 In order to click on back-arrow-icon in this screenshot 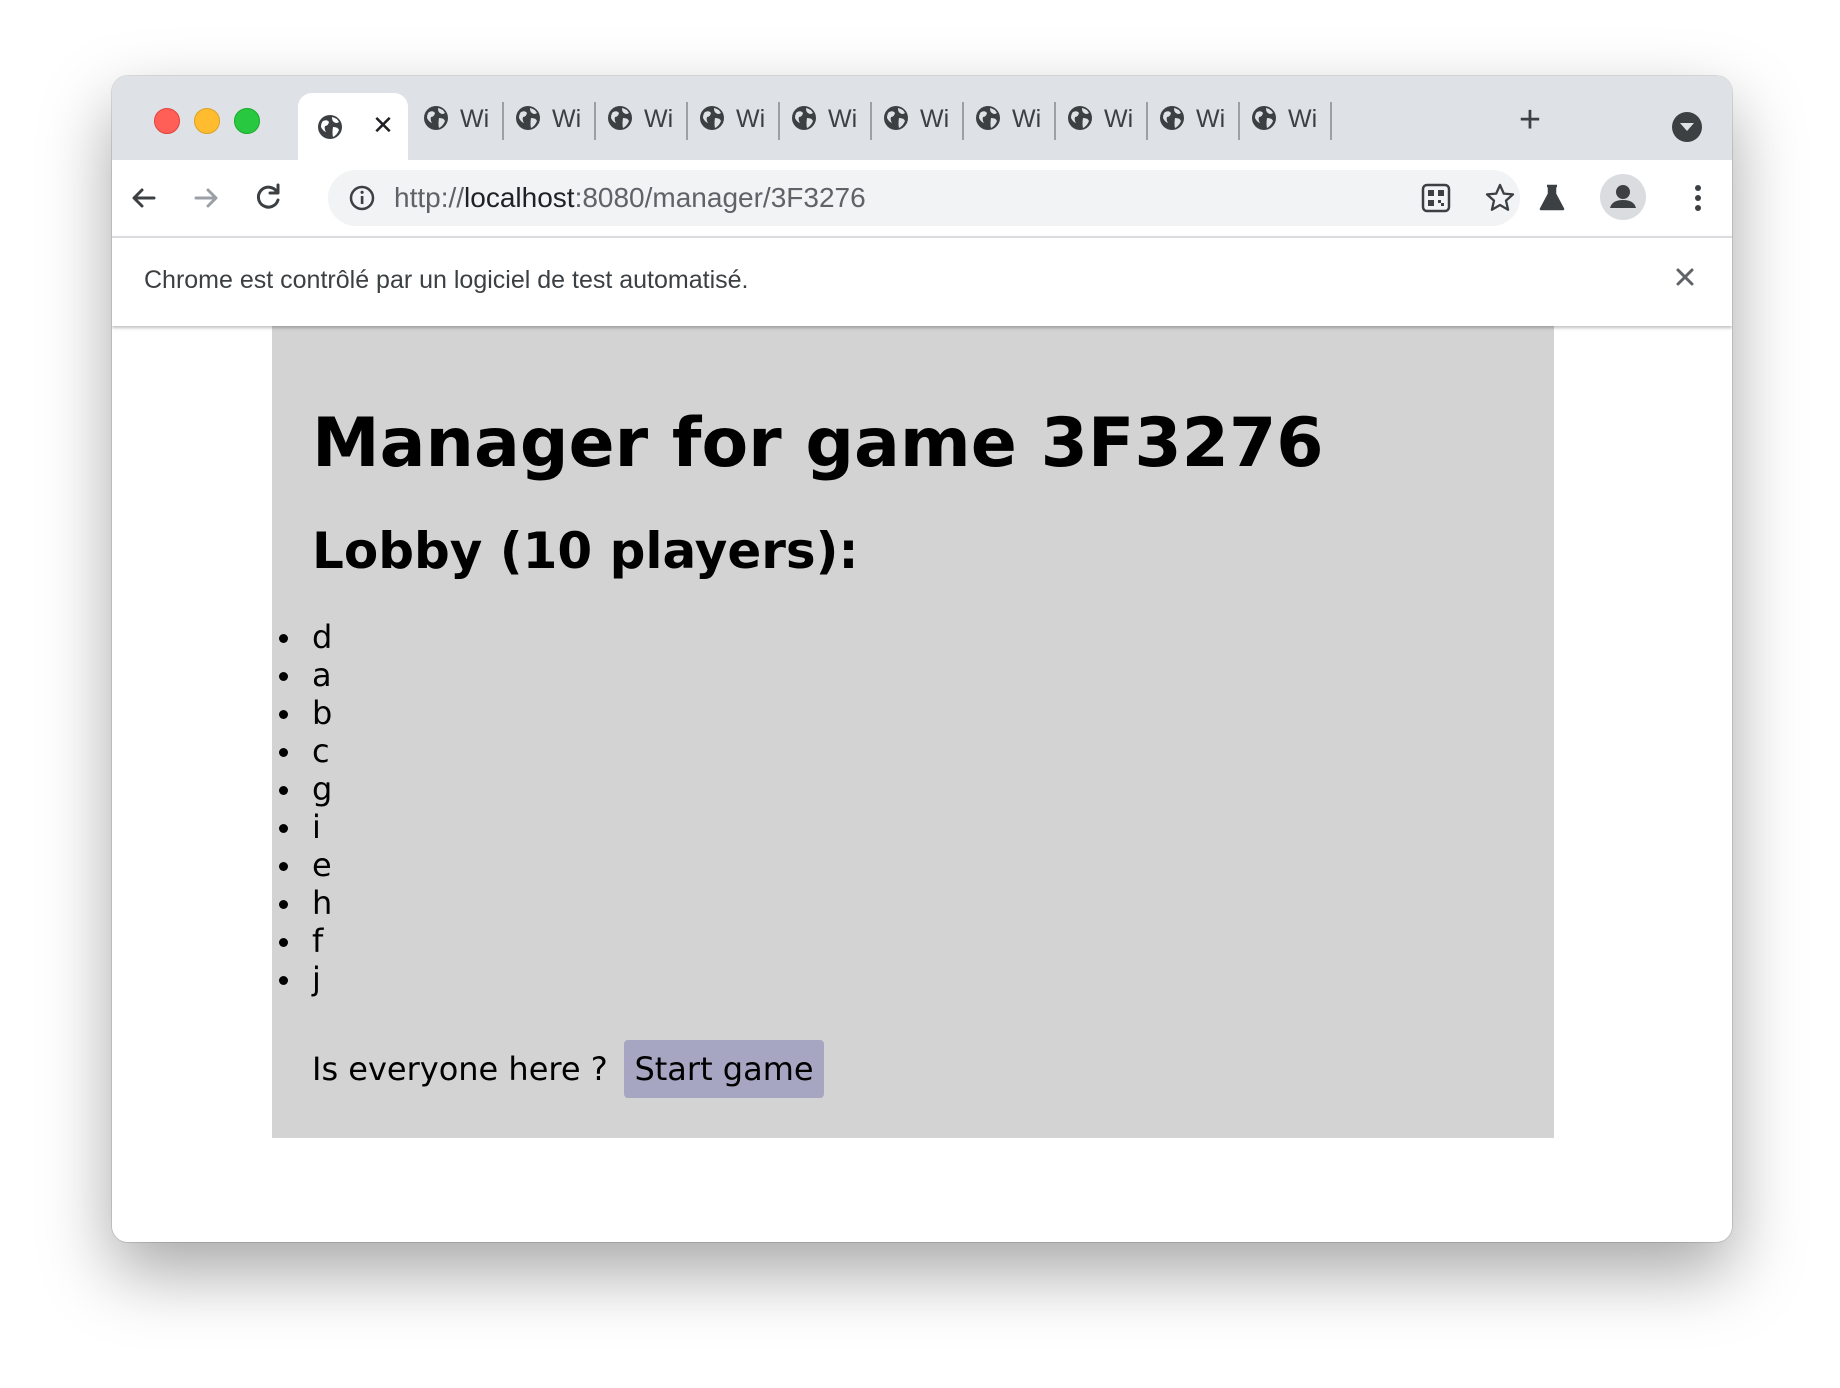, I will do `click(144, 198)`.